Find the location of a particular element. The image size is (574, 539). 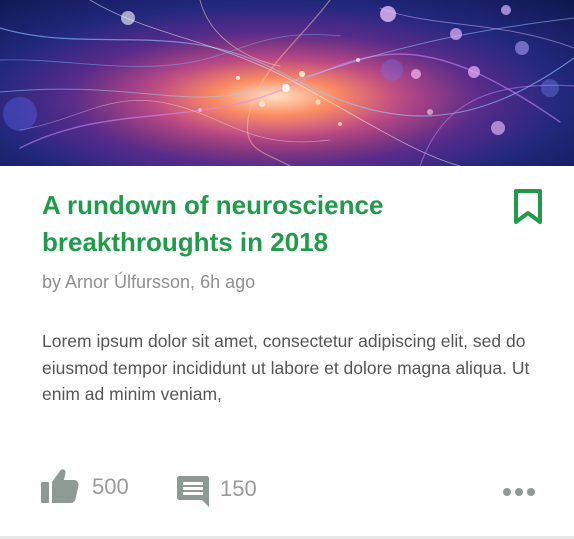

bookmark-icon is located at coordinates (528, 206).